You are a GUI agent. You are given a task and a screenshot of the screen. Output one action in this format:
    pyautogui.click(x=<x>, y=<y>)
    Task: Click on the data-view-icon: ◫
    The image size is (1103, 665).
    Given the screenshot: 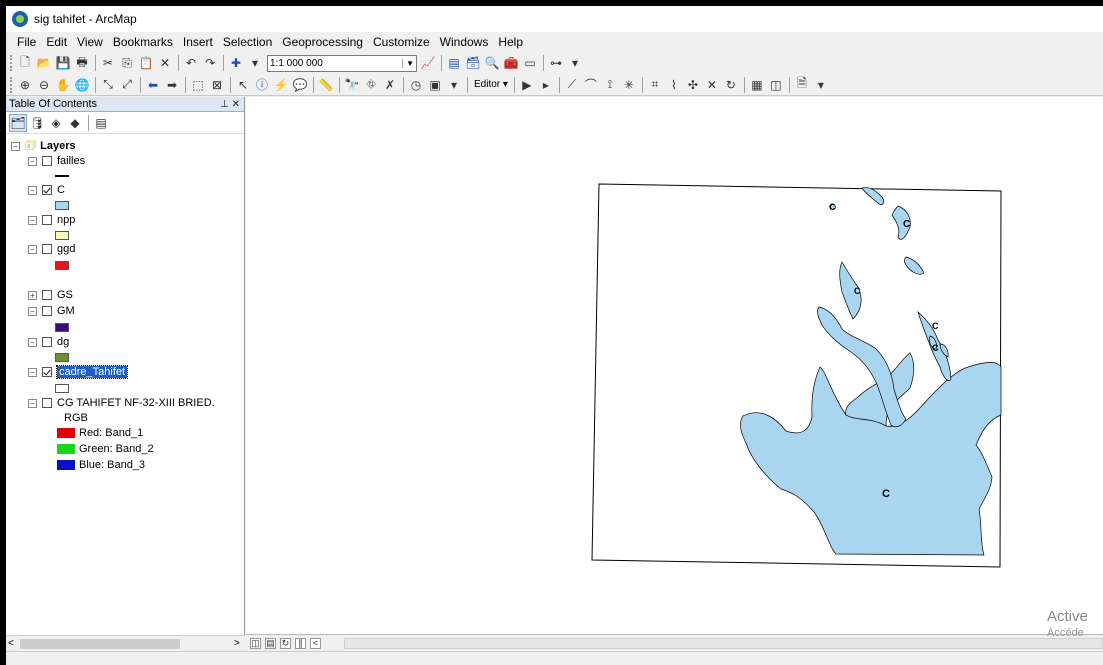 What is the action you would take?
    pyautogui.click(x=255, y=643)
    